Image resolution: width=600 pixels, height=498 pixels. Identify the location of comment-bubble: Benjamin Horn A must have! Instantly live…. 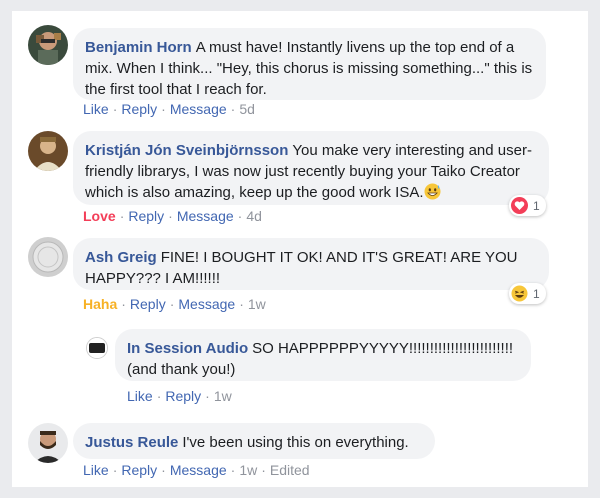
(309, 64).